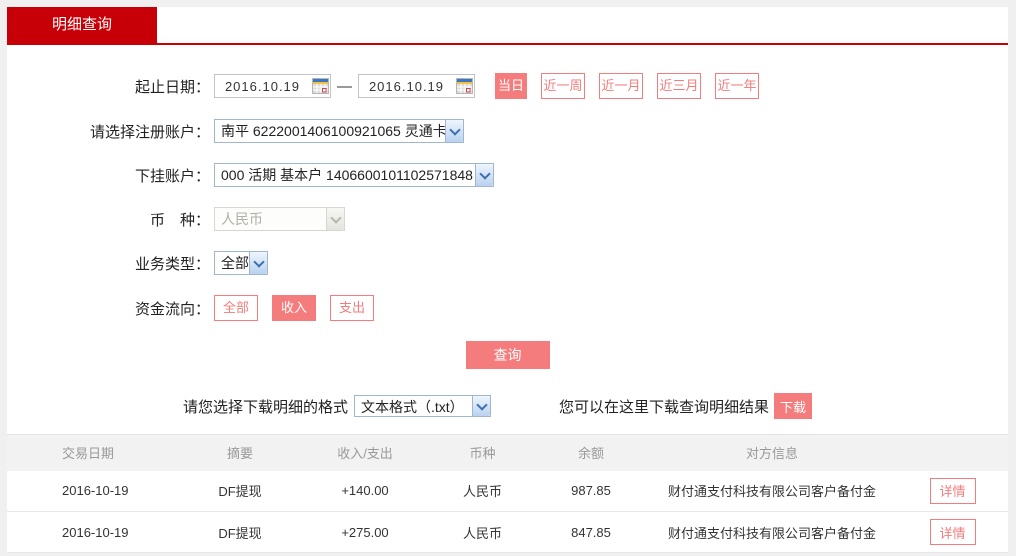  I want to click on business-type-row: 业务类型： 全部, so click(507, 263).